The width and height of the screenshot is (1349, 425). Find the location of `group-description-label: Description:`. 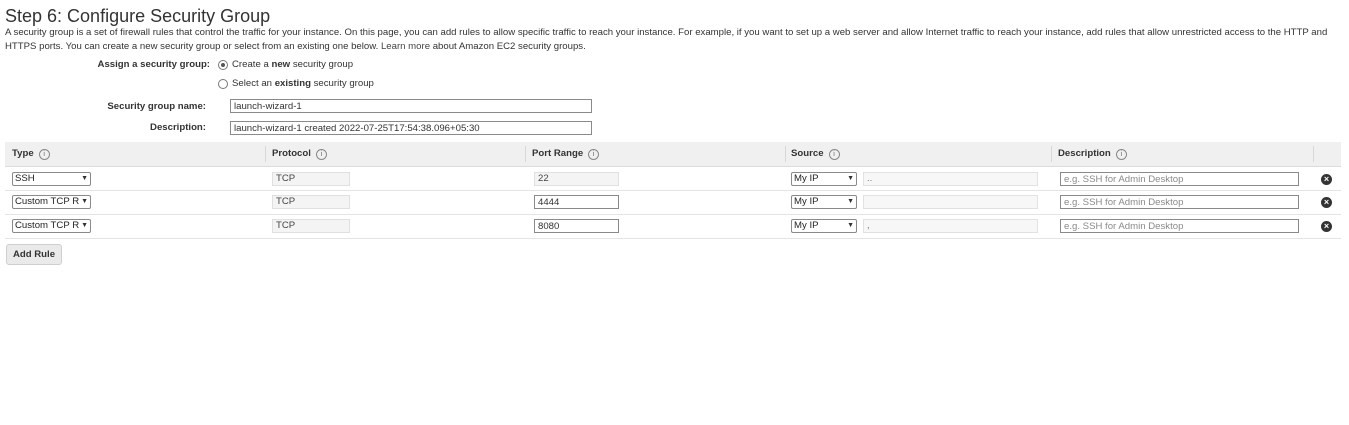

group-description-label: Description: is located at coordinates (178, 127).